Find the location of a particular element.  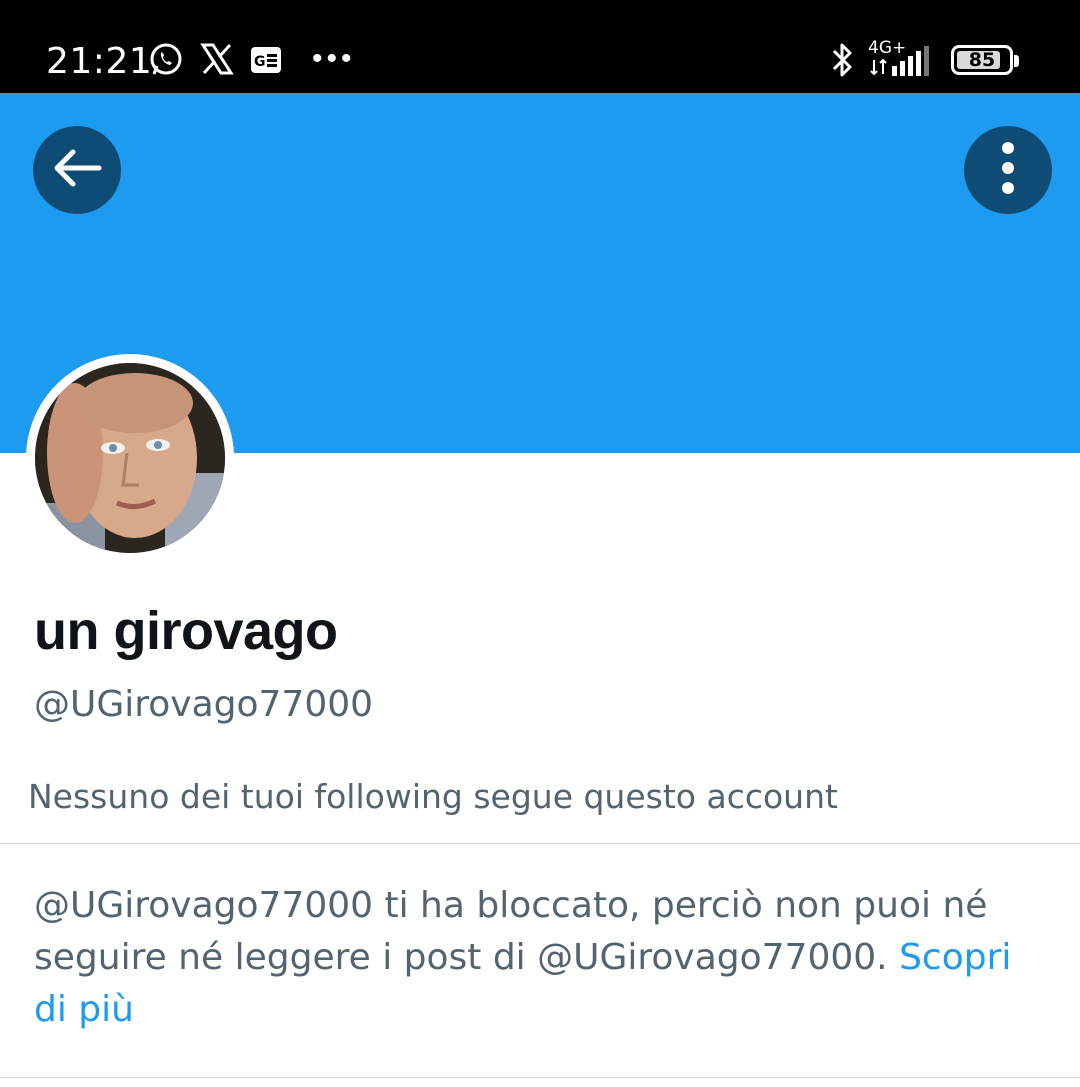

more-notifications-icon: ••• is located at coordinates (334, 58).